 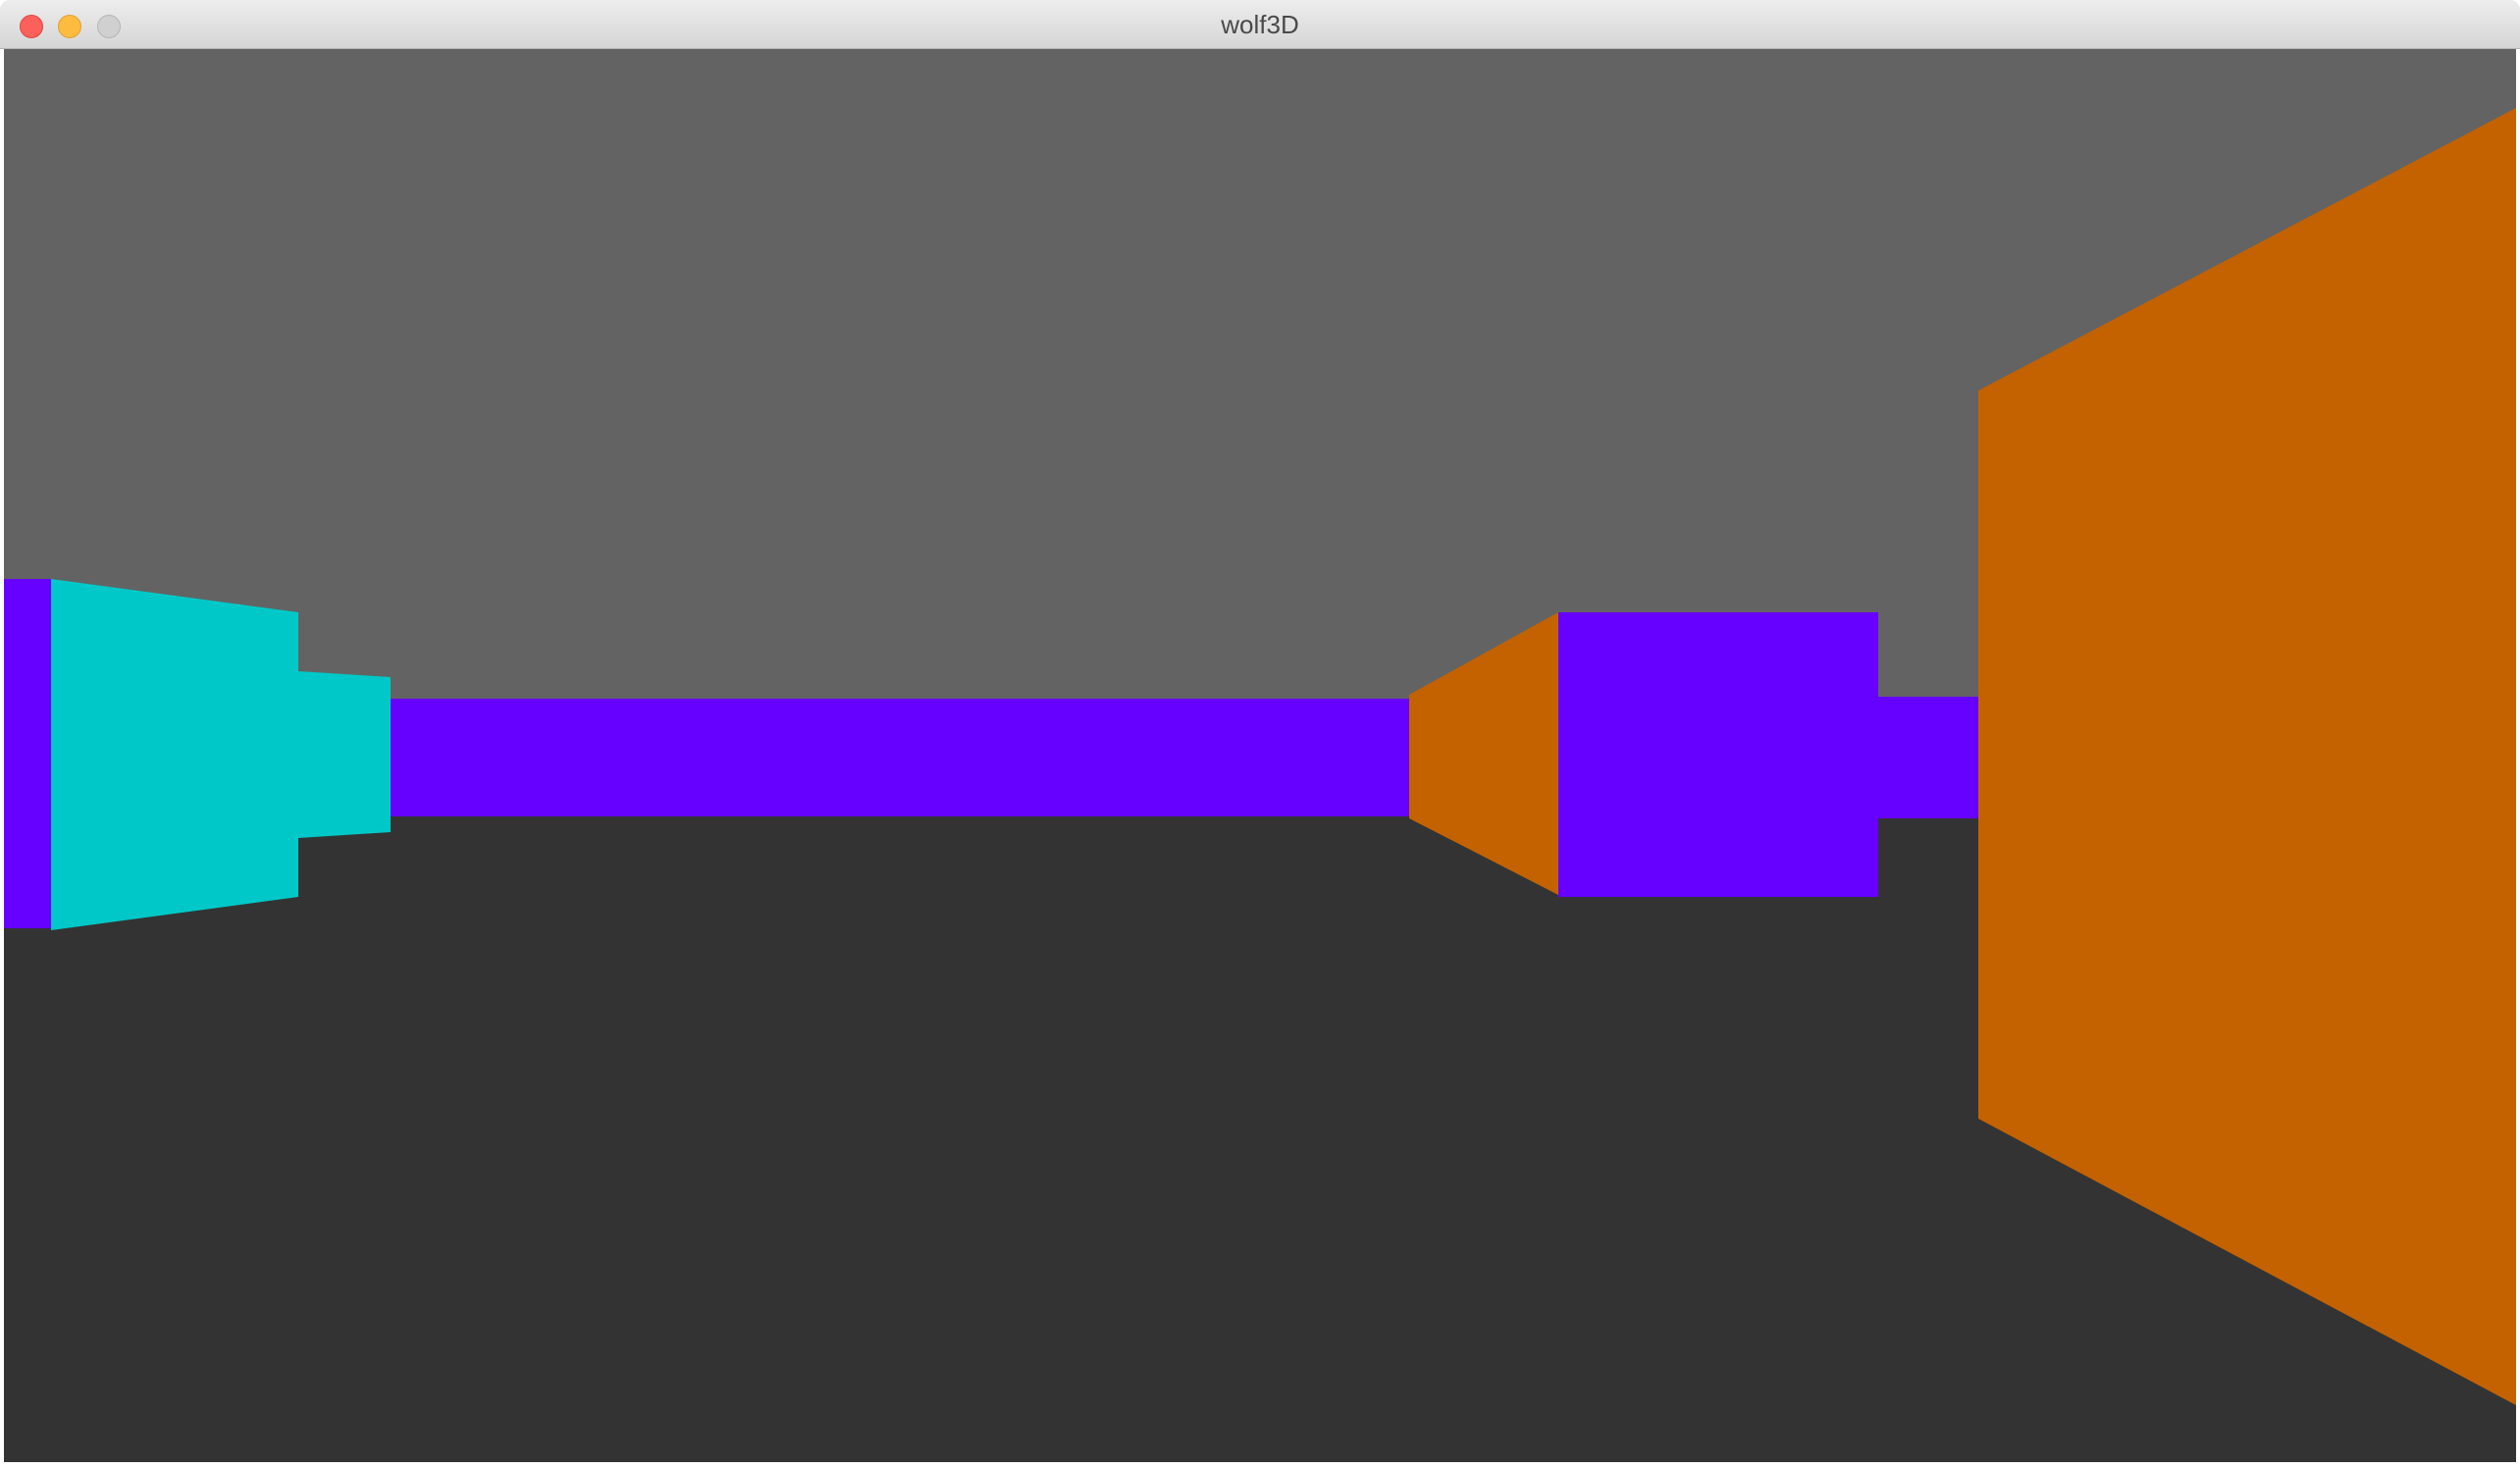 What do you see at coordinates (109, 26) in the screenshot?
I see `zoom-icon` at bounding box center [109, 26].